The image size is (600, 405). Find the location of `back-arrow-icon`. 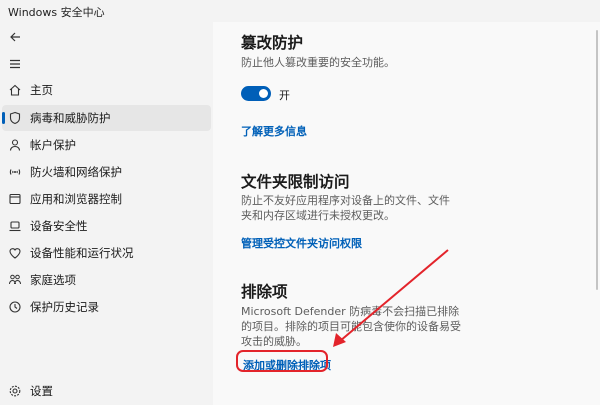

back-arrow-icon is located at coordinates (15, 36).